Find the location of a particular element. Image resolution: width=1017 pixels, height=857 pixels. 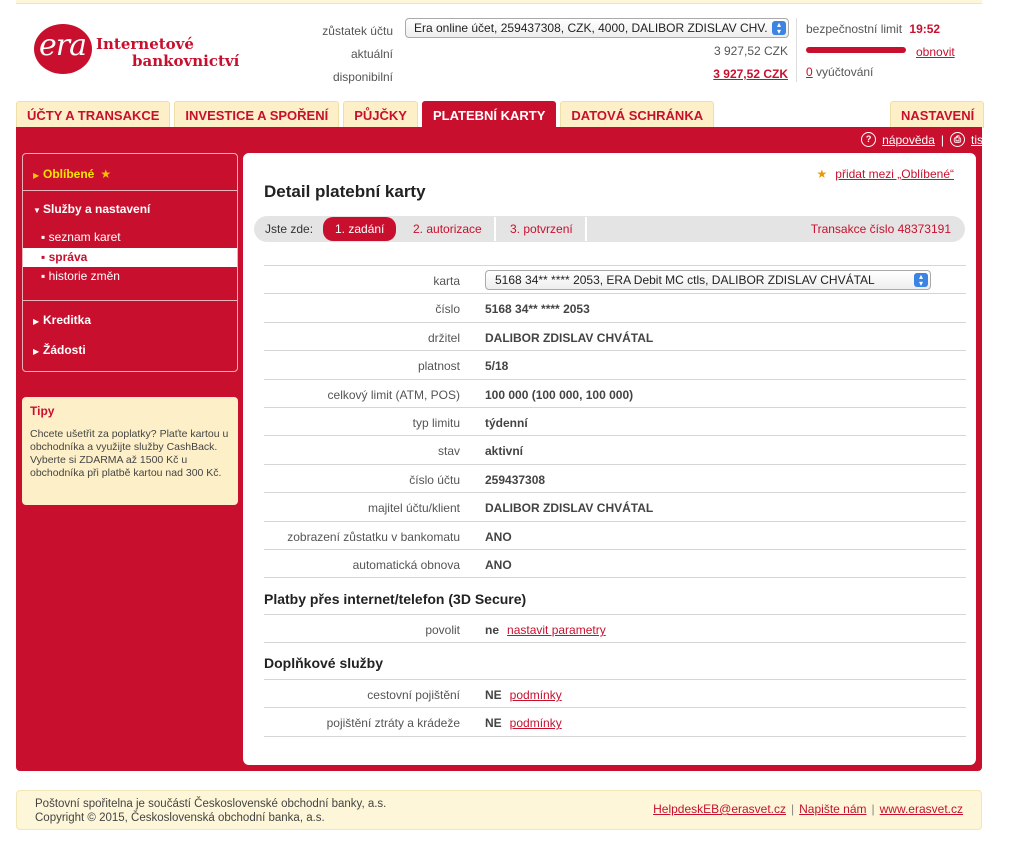

travel-terms-link: podmínky is located at coordinates (536, 695).